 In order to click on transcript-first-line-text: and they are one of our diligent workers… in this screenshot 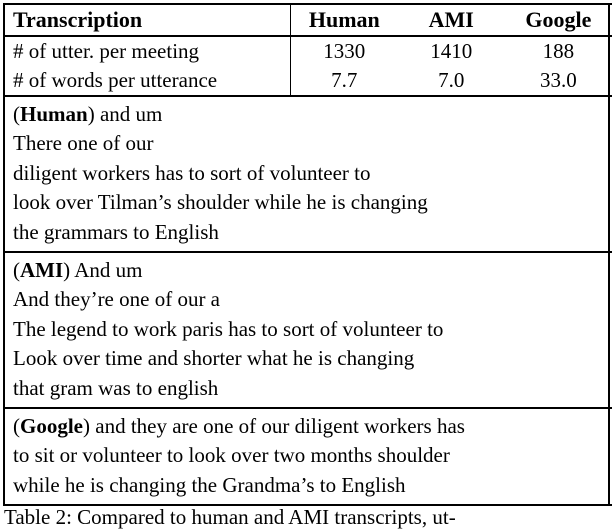, I will do `click(277, 425)`.